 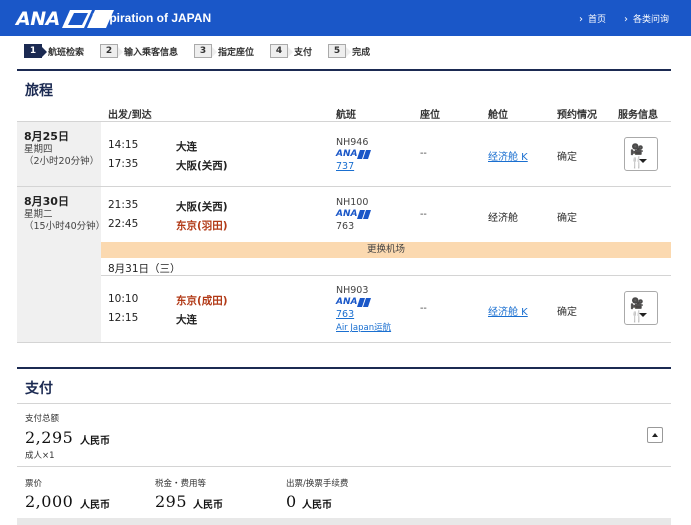 I want to click on logo-text: ANA, so click(x=38, y=19).